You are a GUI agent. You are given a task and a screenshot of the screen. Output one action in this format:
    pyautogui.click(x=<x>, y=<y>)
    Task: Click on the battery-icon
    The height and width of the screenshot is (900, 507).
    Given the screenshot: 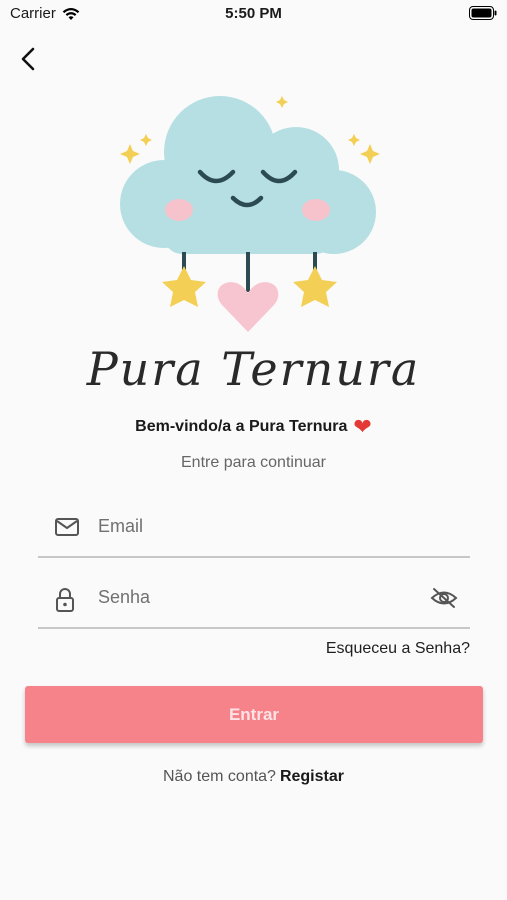 What is the action you would take?
    pyautogui.click(x=483, y=13)
    